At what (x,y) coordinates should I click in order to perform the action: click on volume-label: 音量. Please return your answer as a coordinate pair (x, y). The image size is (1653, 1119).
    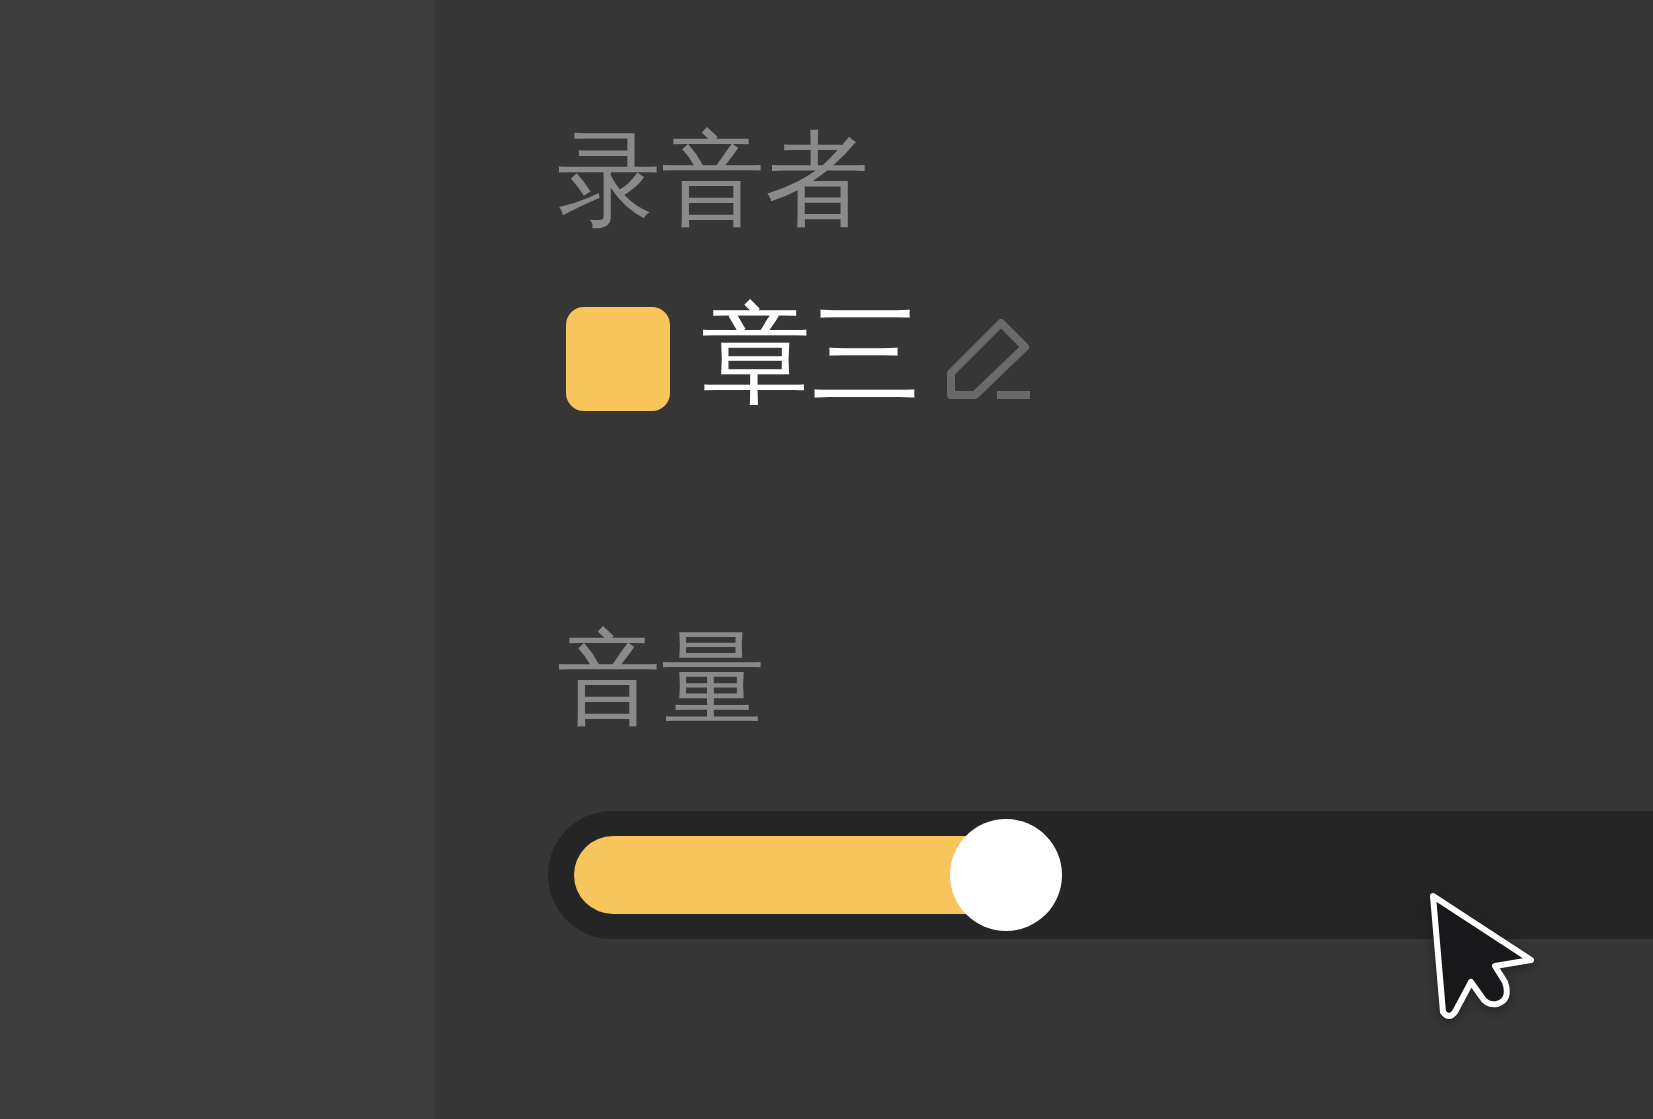
    Looking at the image, I should click on (661, 678).